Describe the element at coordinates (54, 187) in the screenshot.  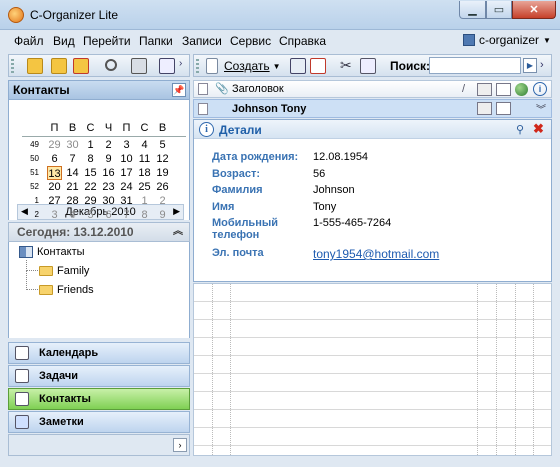
I see `calendar-day: 20` at that location.